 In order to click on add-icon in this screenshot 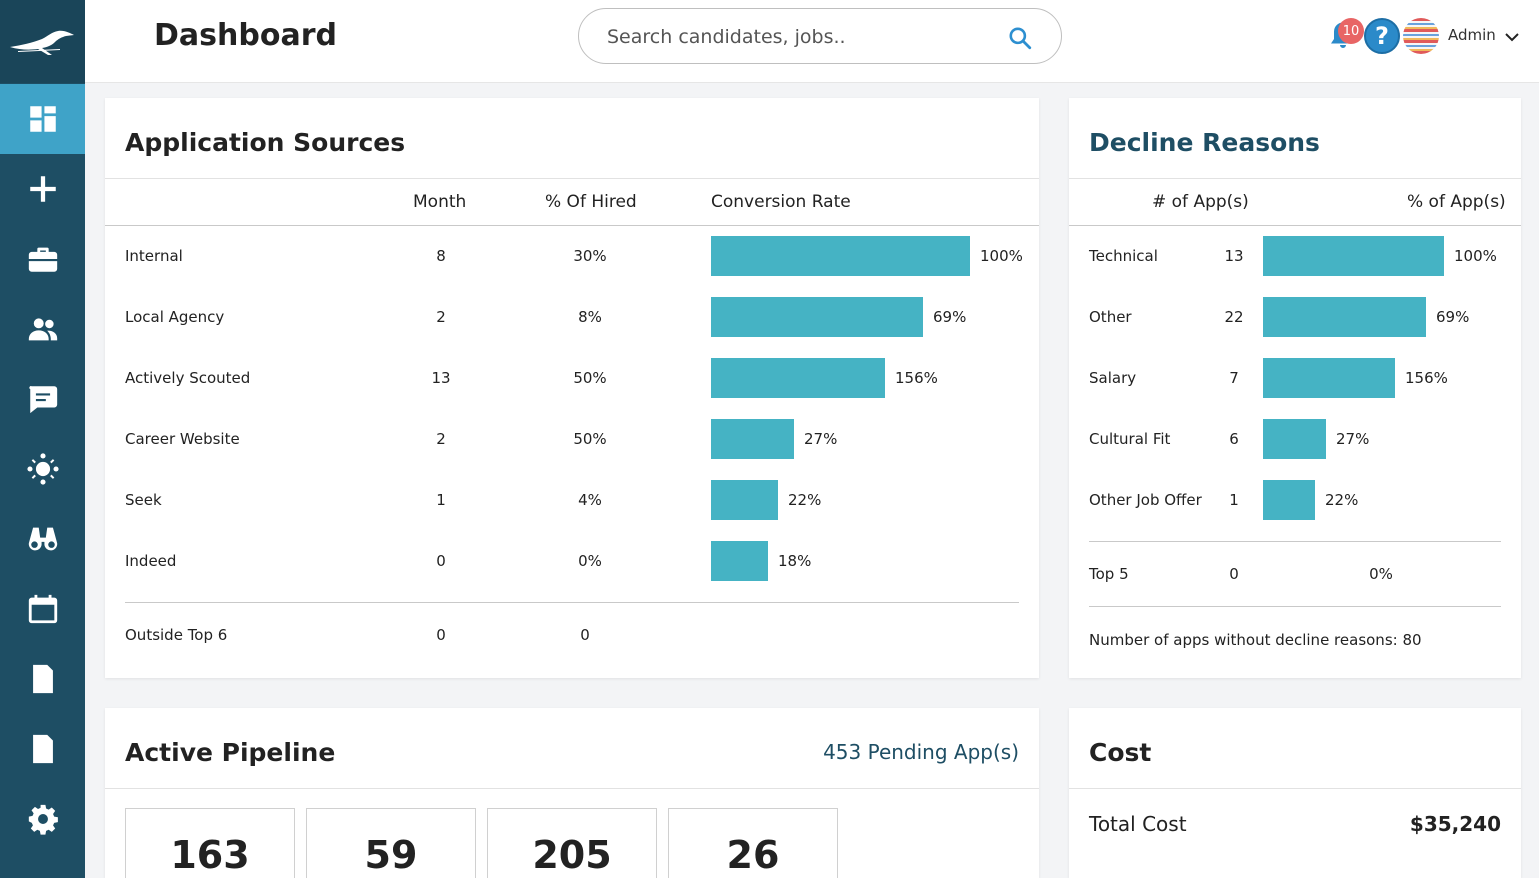, I will do `click(42, 189)`.